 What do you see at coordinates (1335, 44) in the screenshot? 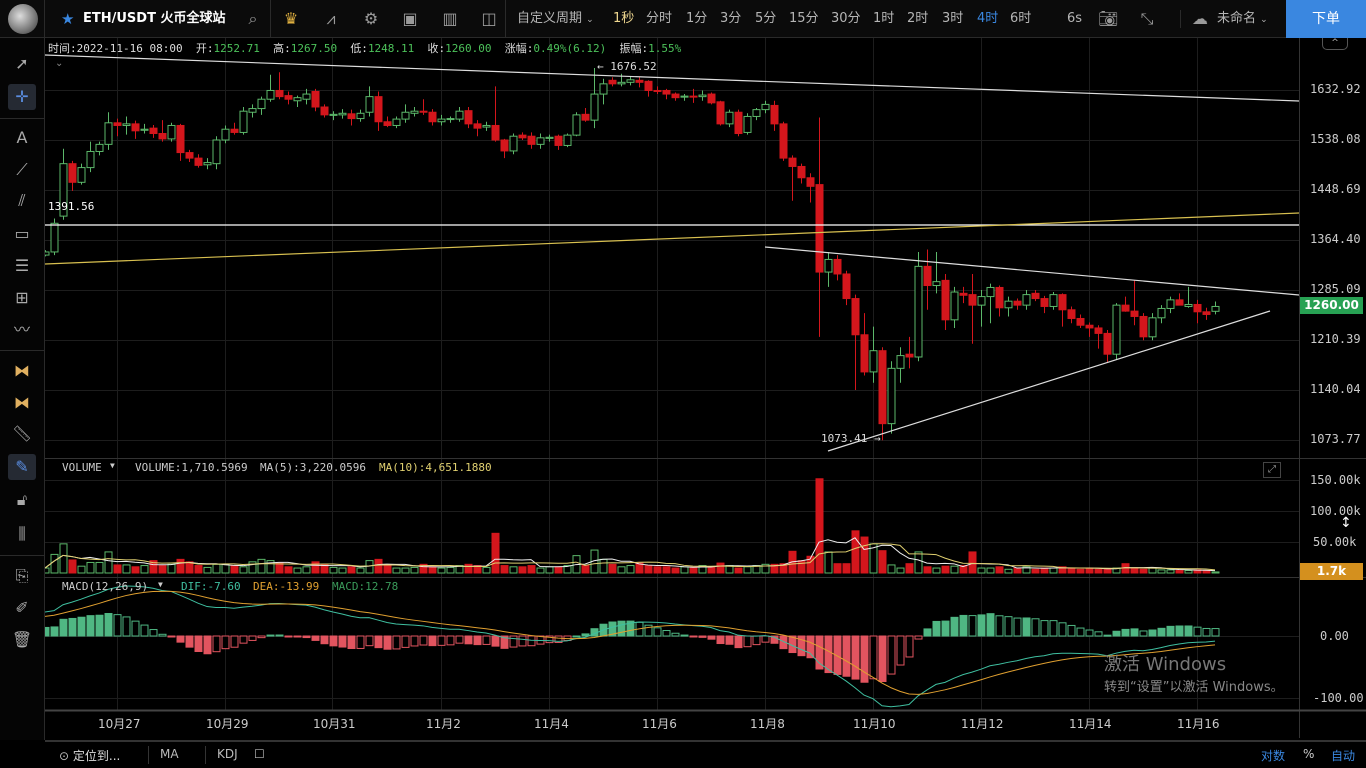
I see `collapse-panel-button: ^` at bounding box center [1335, 44].